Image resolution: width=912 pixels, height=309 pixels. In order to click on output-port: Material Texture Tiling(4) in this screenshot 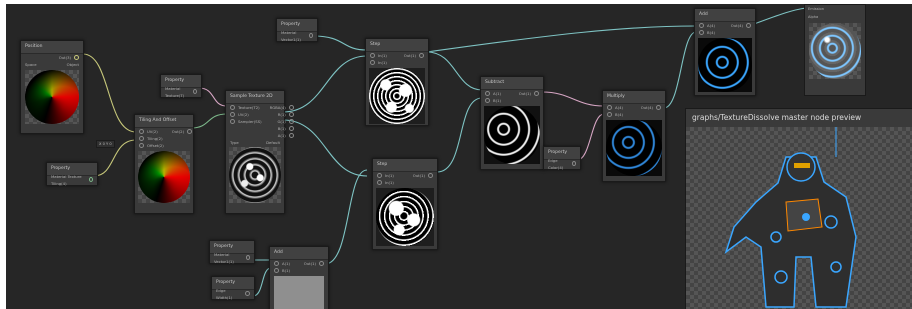, I will do `click(72, 180)`.